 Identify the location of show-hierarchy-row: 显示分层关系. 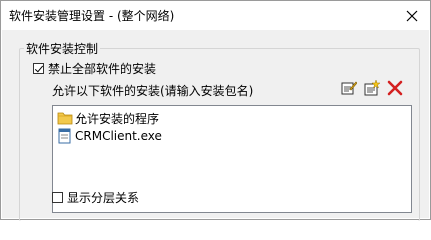
(95, 197).